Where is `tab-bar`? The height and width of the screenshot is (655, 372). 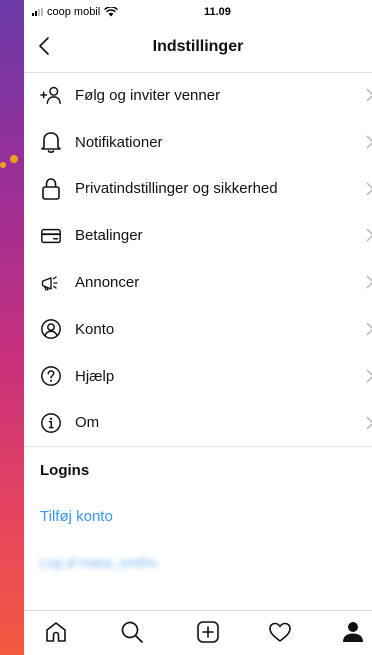
tab-bar is located at coordinates (198, 632).